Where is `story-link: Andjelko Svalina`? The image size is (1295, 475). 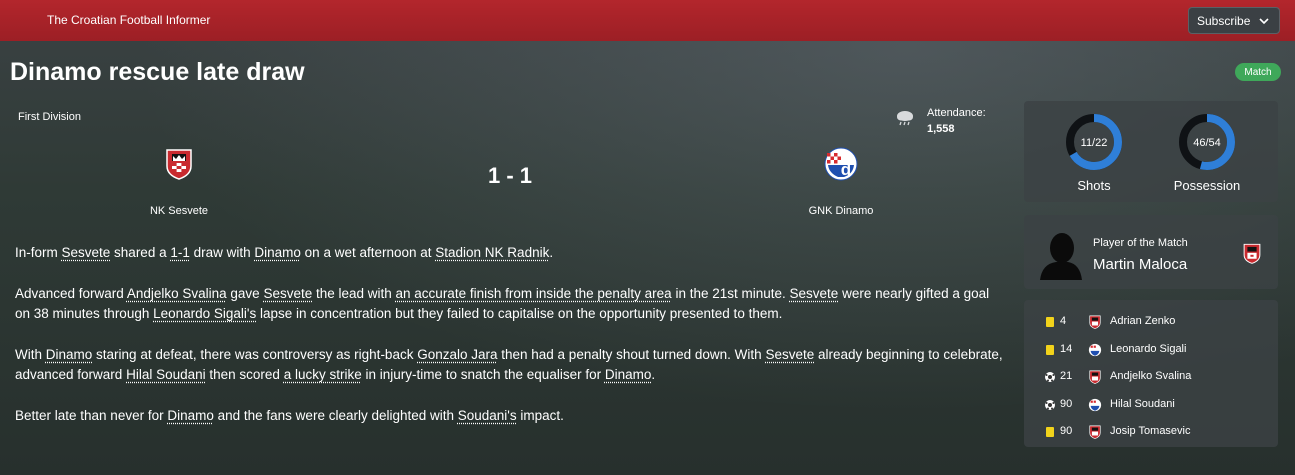
story-link: Andjelko Svalina is located at coordinates (177, 293).